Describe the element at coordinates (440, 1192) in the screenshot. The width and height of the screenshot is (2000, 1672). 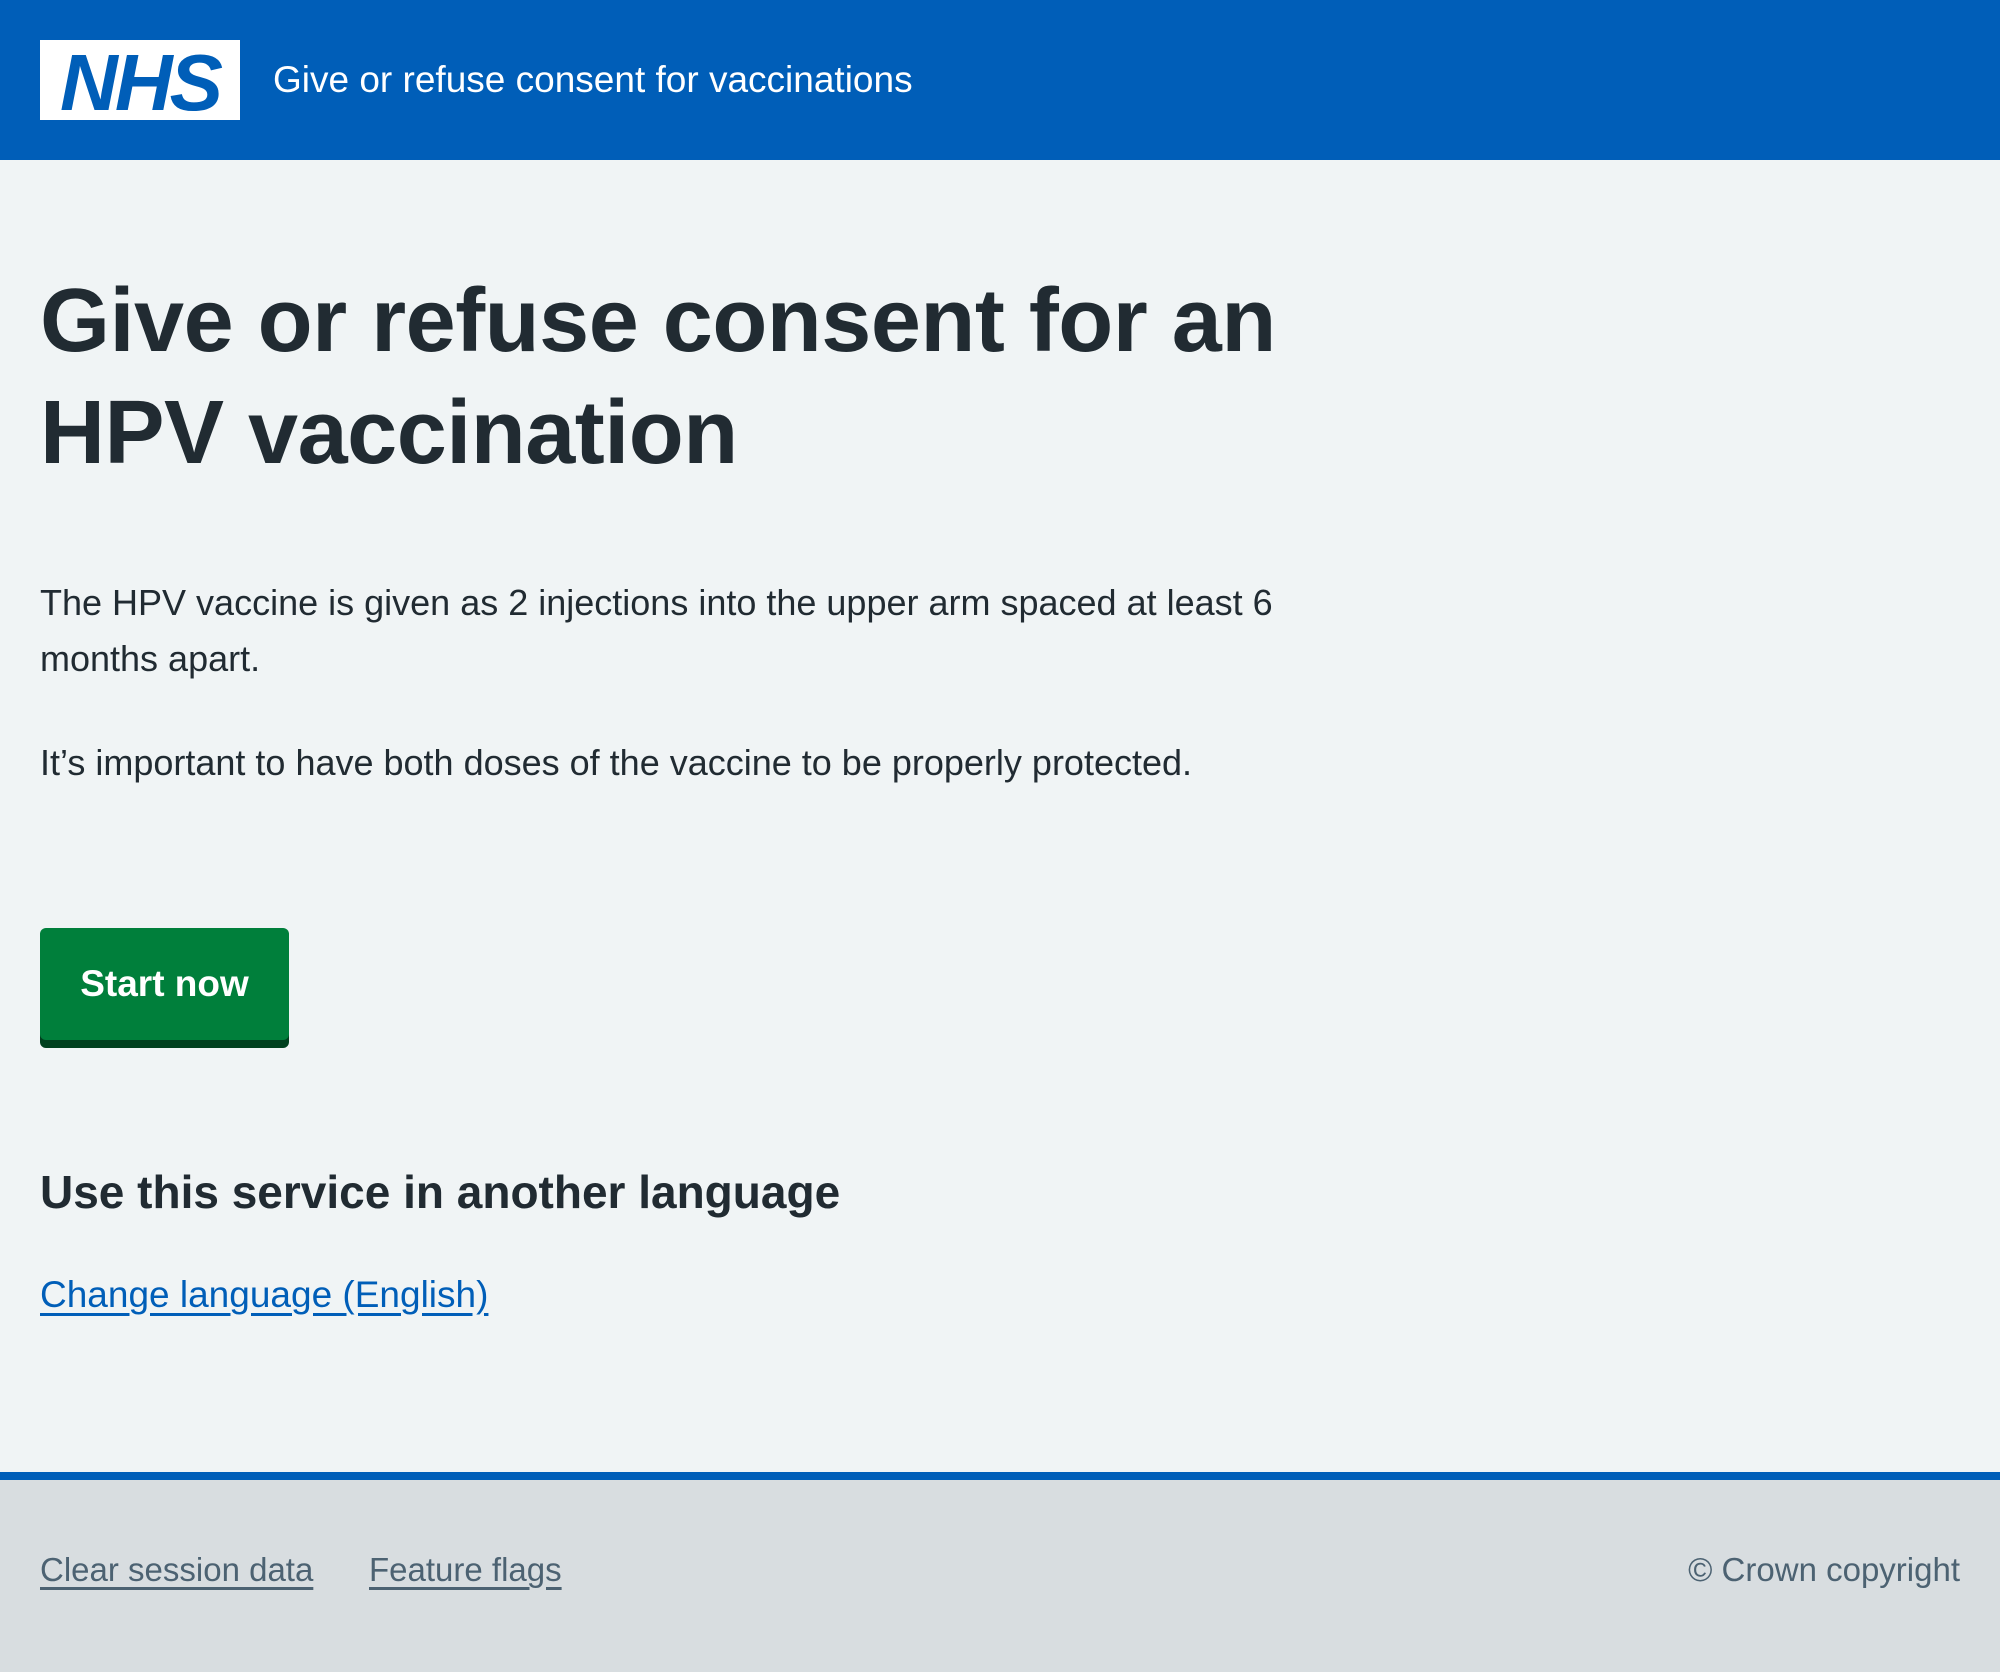
I see `language-heading: Use this service in another language` at that location.